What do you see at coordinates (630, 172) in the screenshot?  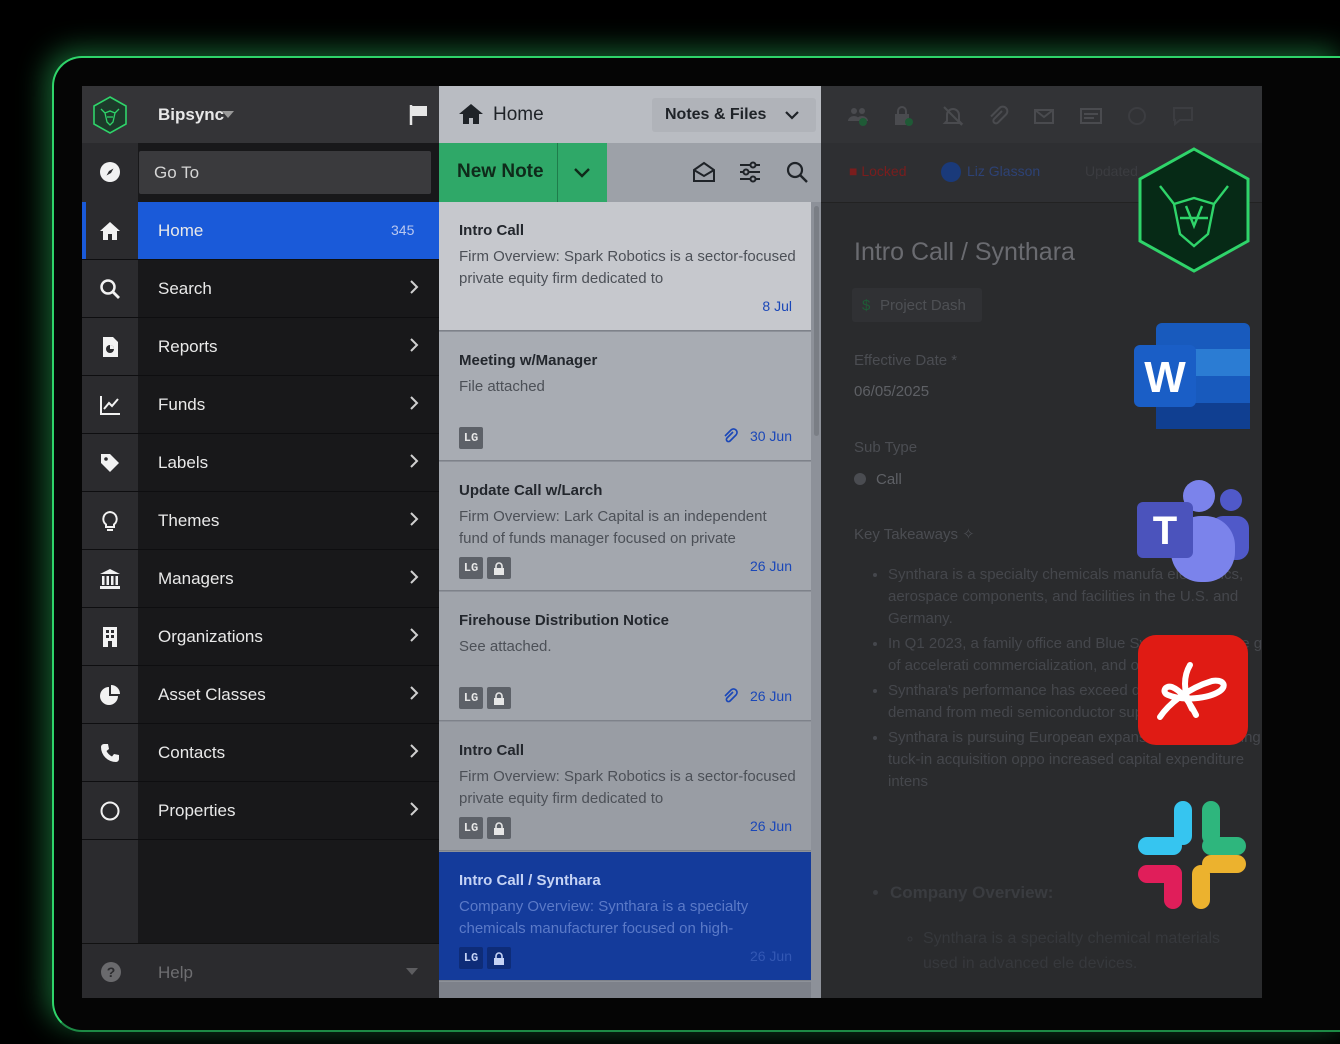 I see `list-toolbar: New Note` at bounding box center [630, 172].